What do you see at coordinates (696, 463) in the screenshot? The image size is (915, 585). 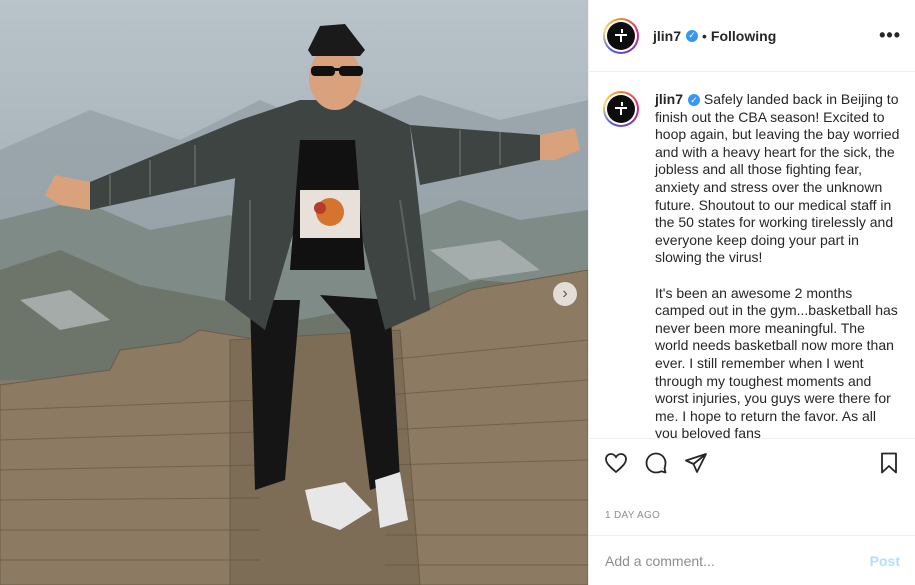 I see `share-icon` at bounding box center [696, 463].